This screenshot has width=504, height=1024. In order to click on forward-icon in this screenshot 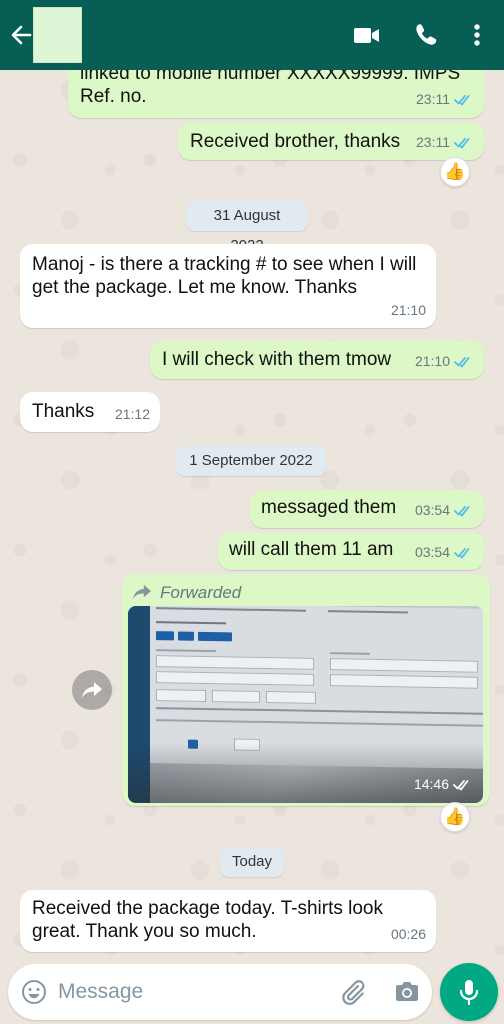, I will do `click(92, 690)`.